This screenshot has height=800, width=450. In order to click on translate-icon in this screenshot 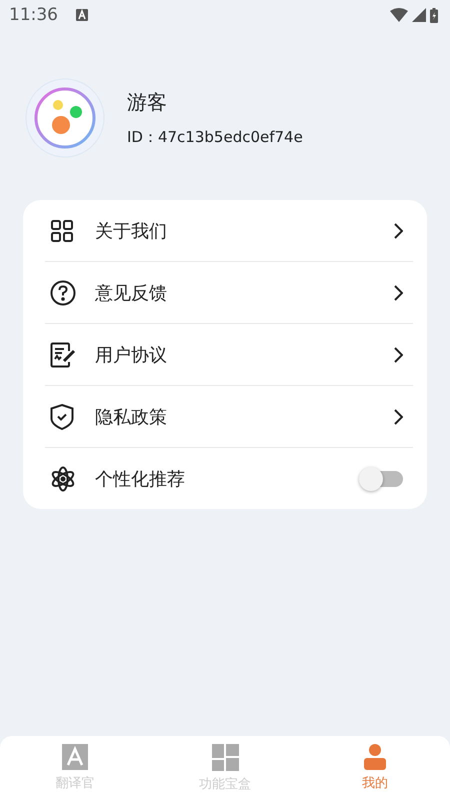, I will do `click(75, 757)`.